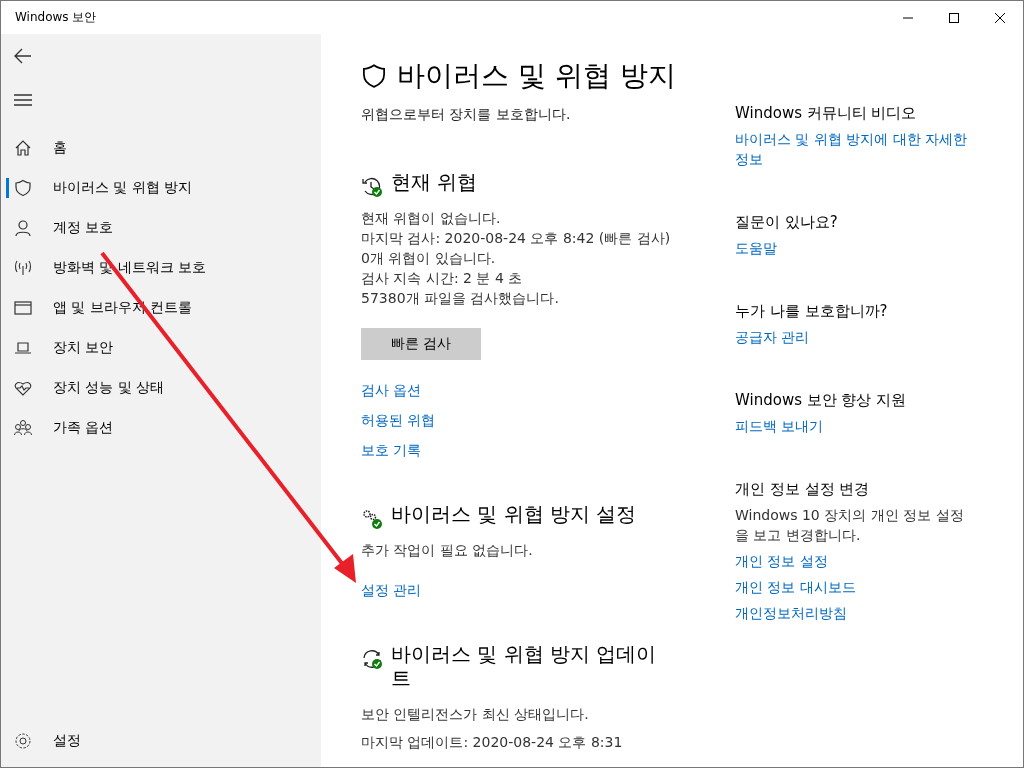  I want to click on back-arrow-icon, so click(23, 56).